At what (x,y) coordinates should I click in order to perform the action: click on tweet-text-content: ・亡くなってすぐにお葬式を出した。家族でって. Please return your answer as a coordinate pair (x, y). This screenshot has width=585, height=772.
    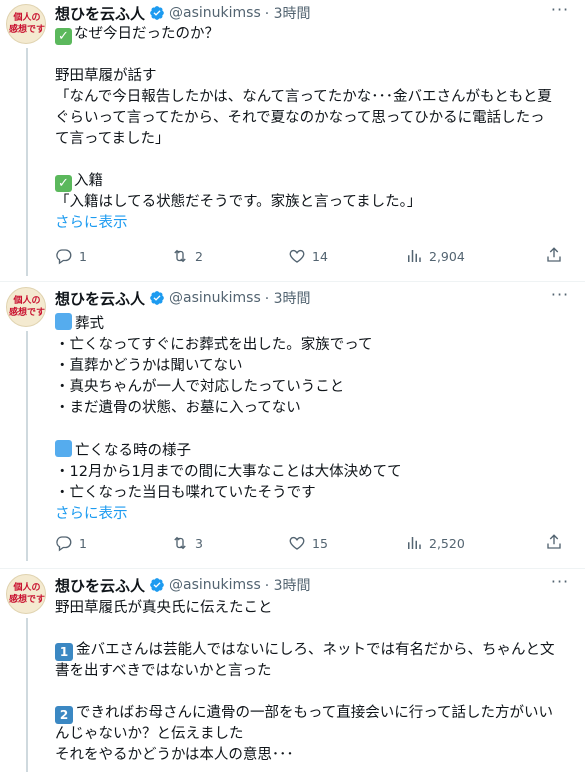
    Looking at the image, I should click on (214, 345).